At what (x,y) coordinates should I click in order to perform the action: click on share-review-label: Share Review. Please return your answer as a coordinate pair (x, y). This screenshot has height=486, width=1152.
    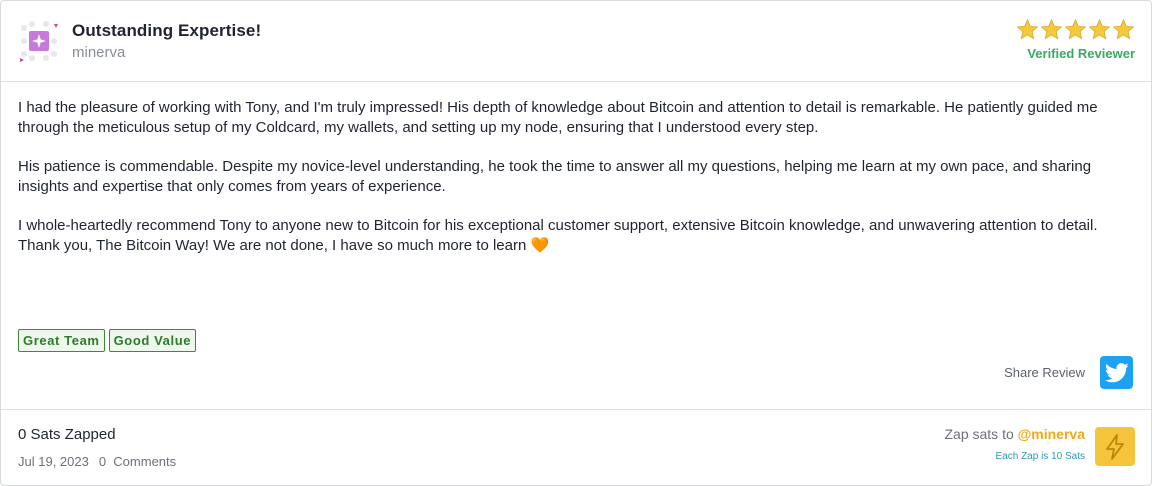
    Looking at the image, I should click on (1044, 372).